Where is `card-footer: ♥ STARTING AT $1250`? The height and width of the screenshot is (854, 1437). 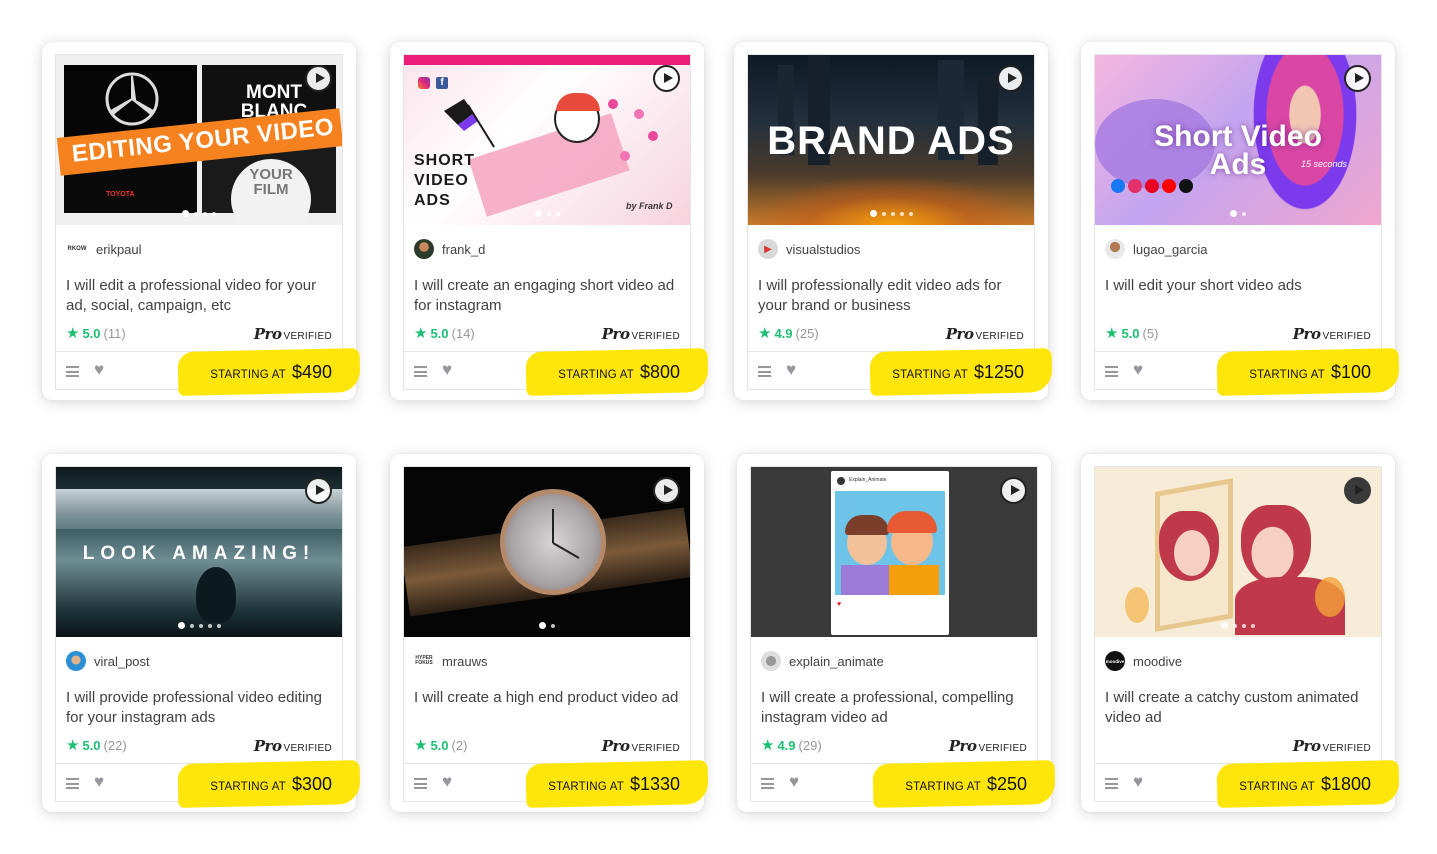 card-footer: ♥ STARTING AT $1250 is located at coordinates (900, 372).